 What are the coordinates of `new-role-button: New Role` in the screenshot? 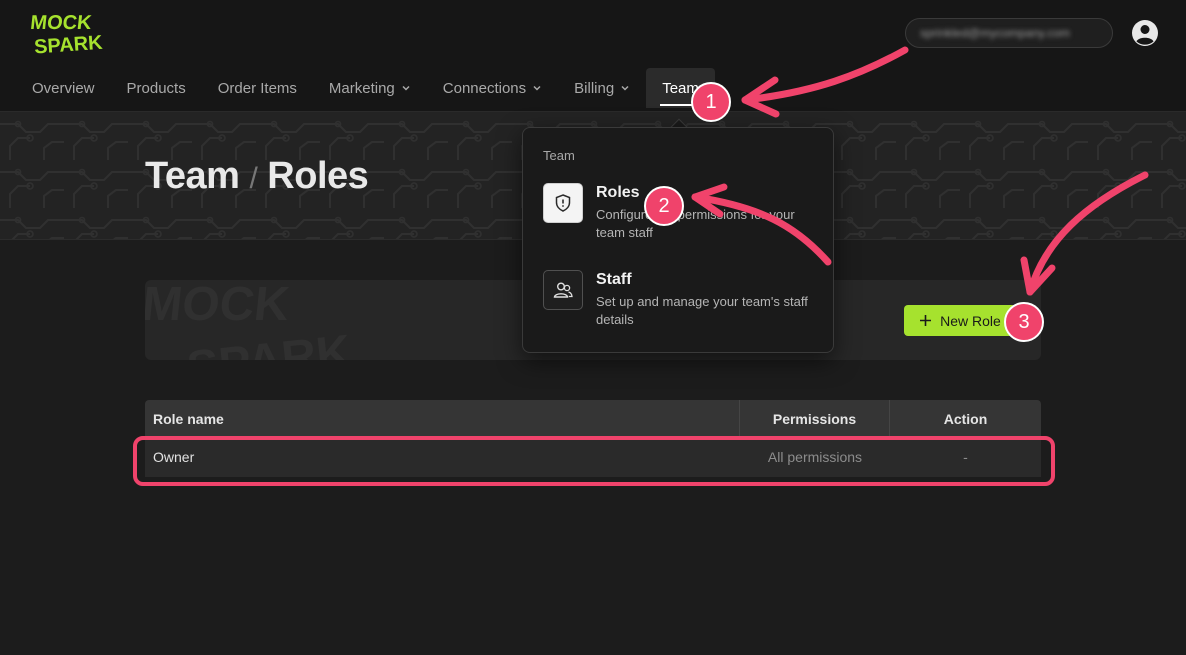 It's located at (960, 320).